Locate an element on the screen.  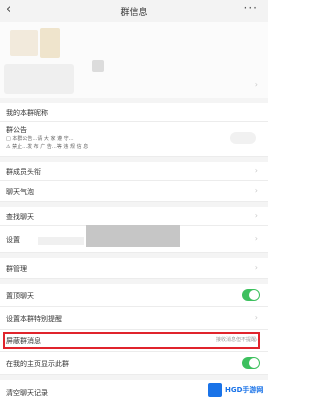
row-label: 置顶聊天 is located at coordinates (20, 296).